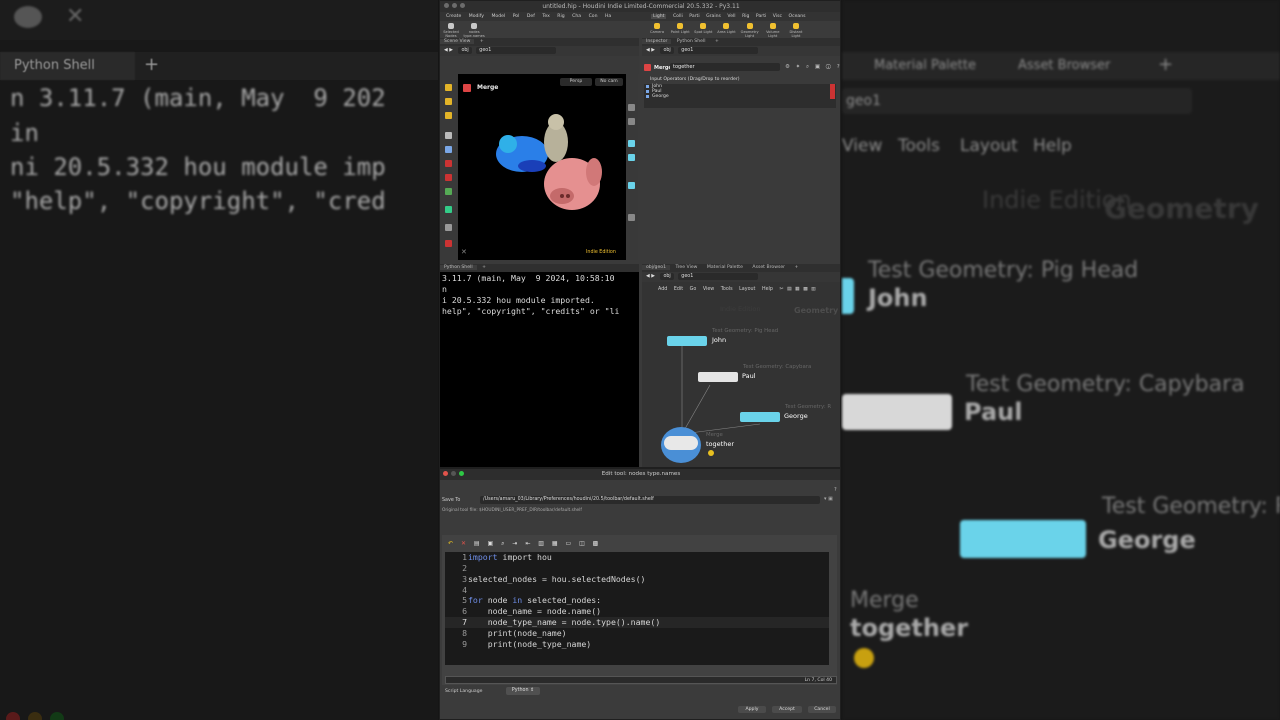  What do you see at coordinates (657, 41) in the screenshot?
I see `tab-inspector: Inspector` at bounding box center [657, 41].